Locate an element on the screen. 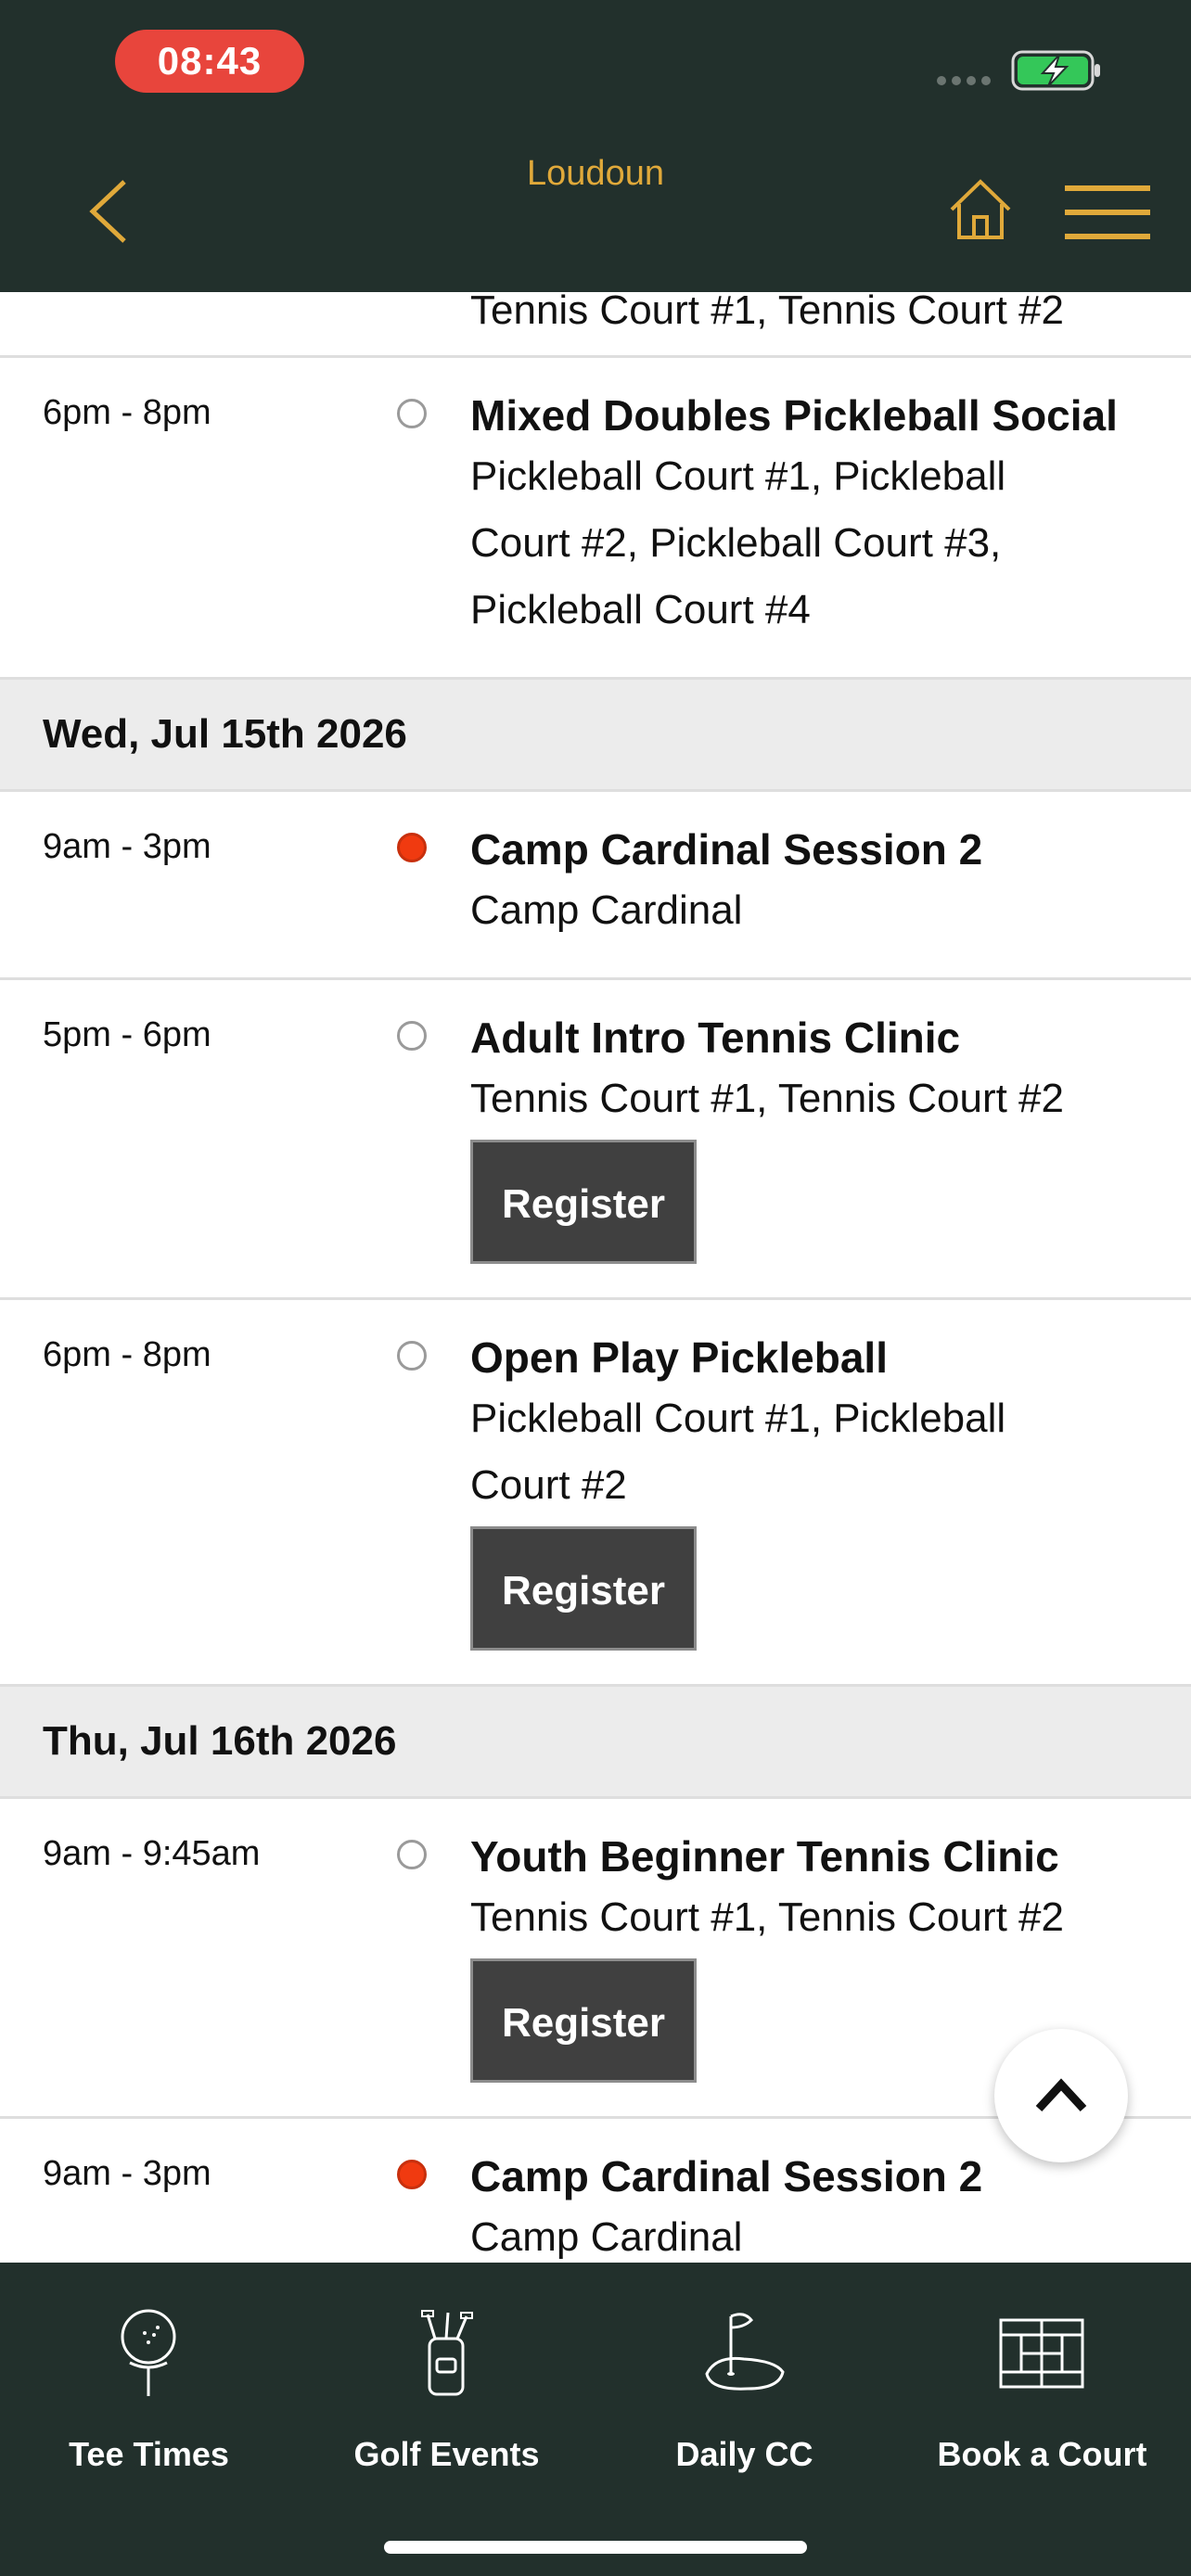 Image resolution: width=1191 pixels, height=2576 pixels. nav-daily-cc: Daily CC is located at coordinates (744, 2383).